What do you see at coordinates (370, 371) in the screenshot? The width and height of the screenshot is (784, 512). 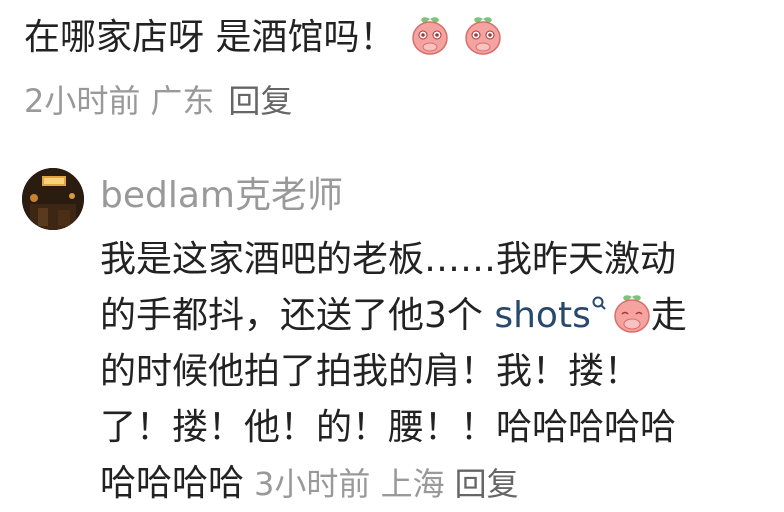 I see `reply-line-3: 的时候他拍了拍我的肩！我！搂！` at bounding box center [370, 371].